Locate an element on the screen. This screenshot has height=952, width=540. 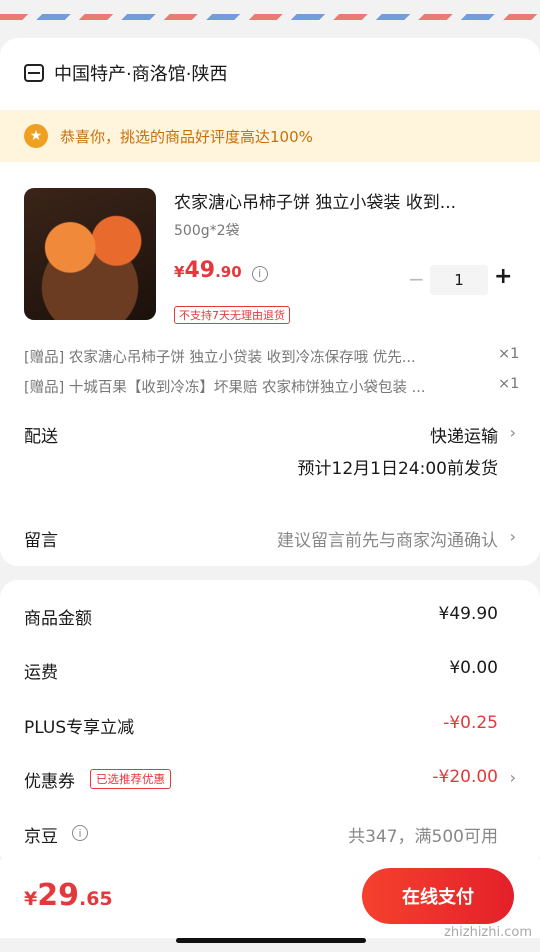
total-price: ¥ 29 .65 is located at coordinates (68, 895).